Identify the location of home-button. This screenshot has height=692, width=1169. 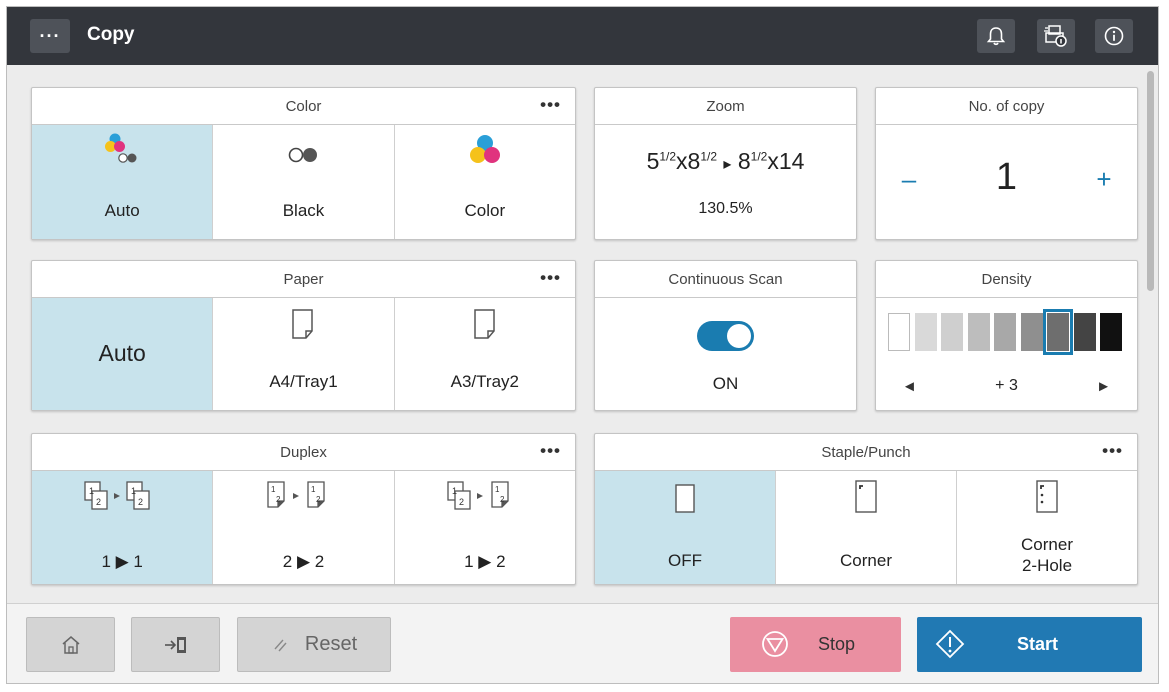
(70, 644).